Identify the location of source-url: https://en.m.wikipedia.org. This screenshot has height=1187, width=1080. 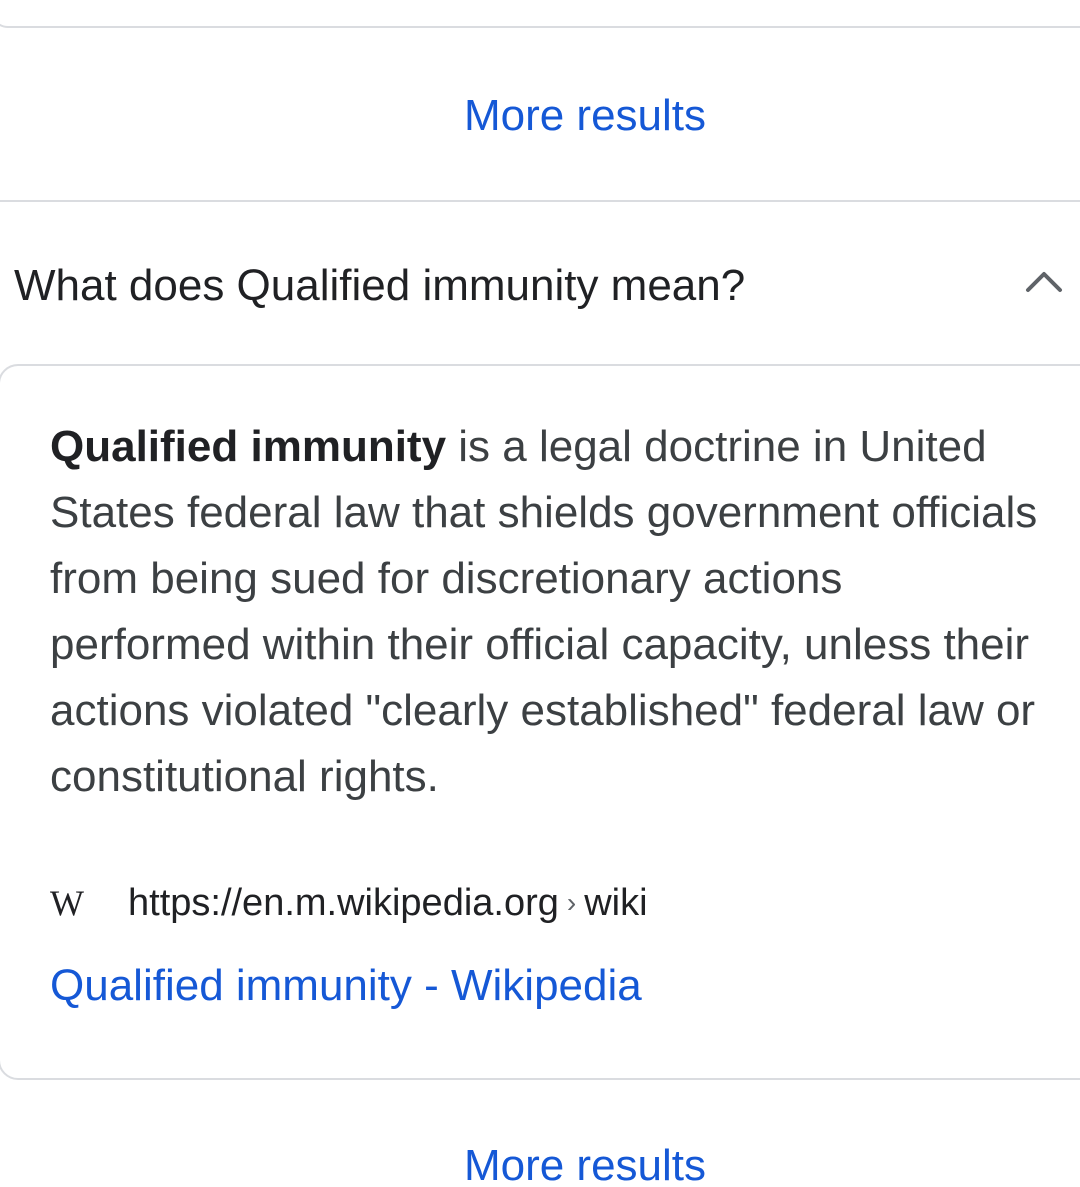
(343, 902).